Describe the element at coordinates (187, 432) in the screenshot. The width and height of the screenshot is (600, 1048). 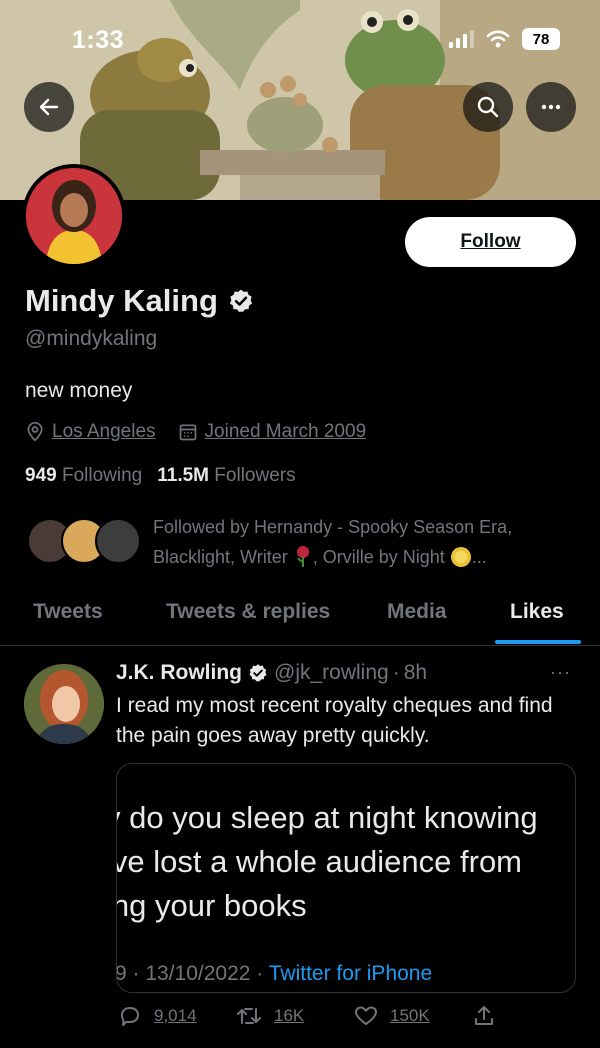
I see `calendar-icon` at that location.